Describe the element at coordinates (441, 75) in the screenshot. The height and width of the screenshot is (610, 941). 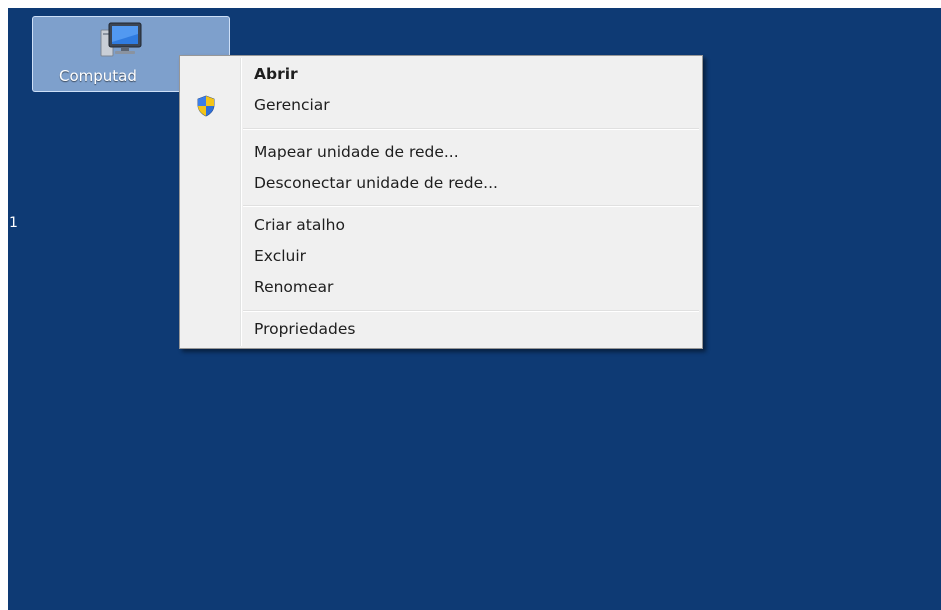
I see `menu-item-abrir: Abrir` at that location.